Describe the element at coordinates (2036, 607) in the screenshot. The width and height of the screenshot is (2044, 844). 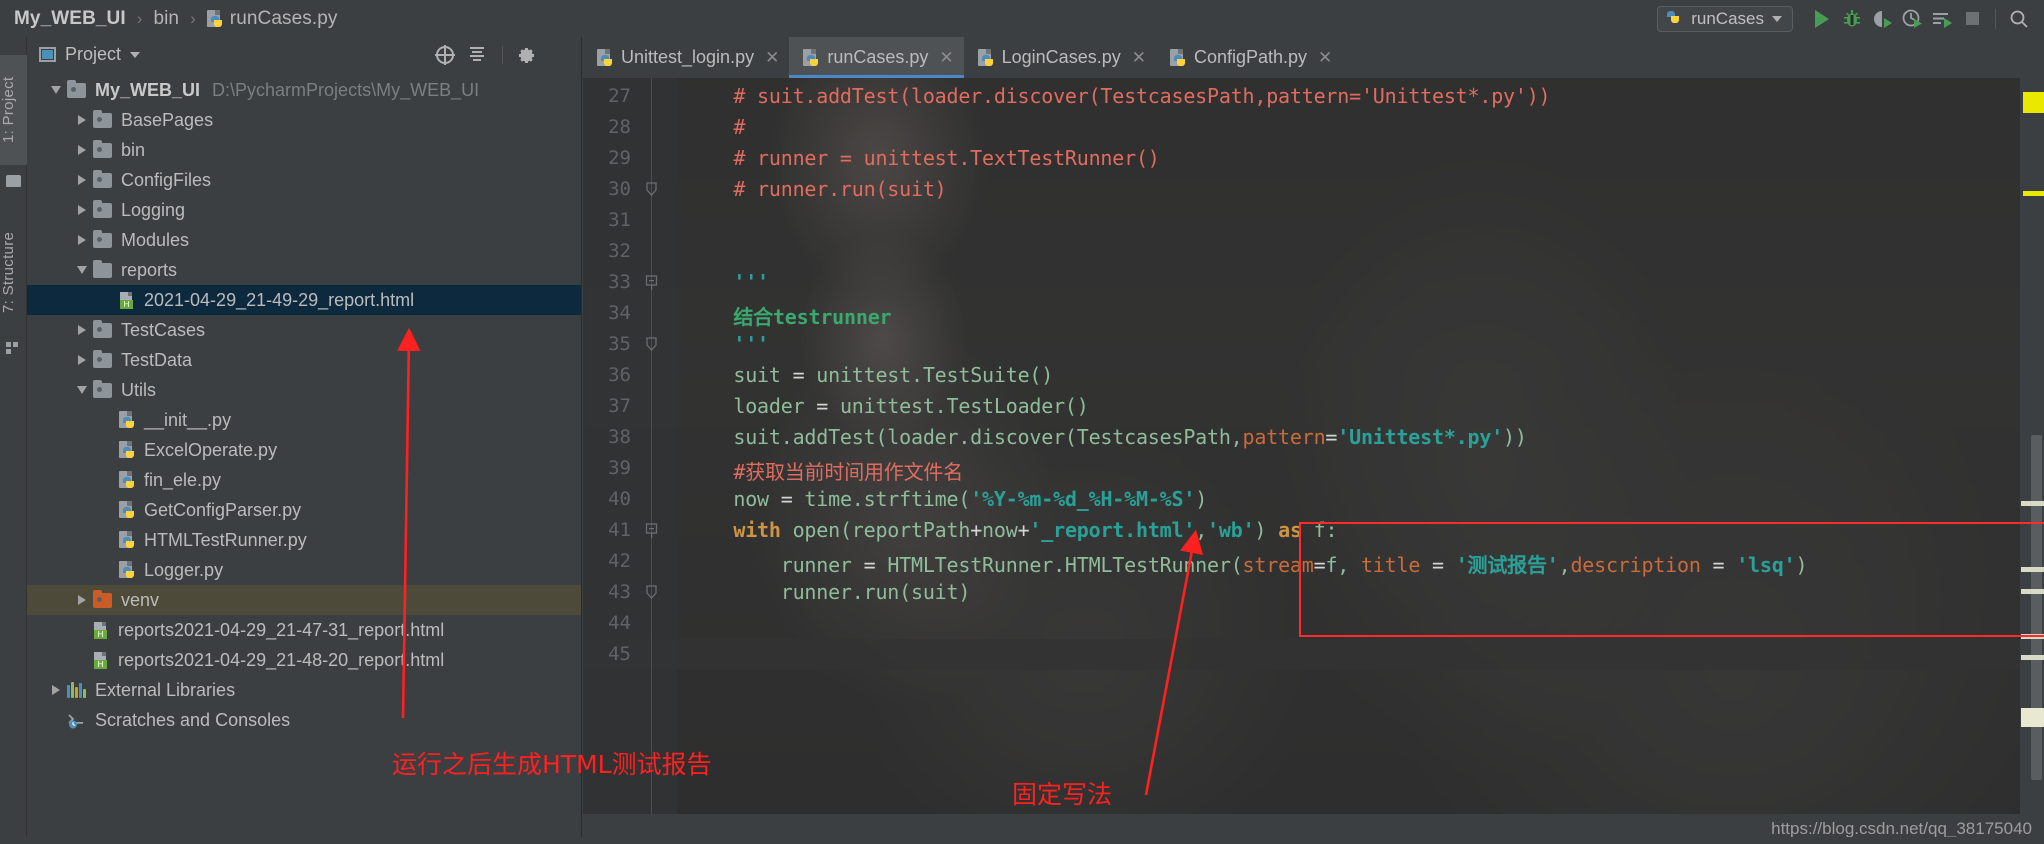
I see `editor-scrollbar-thumb` at that location.